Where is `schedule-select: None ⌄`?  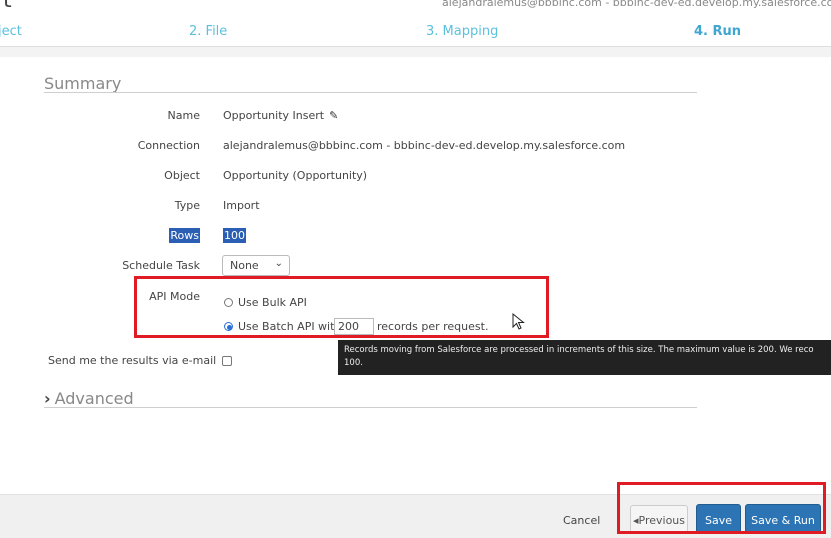 schedule-select: None ⌄ is located at coordinates (256, 265).